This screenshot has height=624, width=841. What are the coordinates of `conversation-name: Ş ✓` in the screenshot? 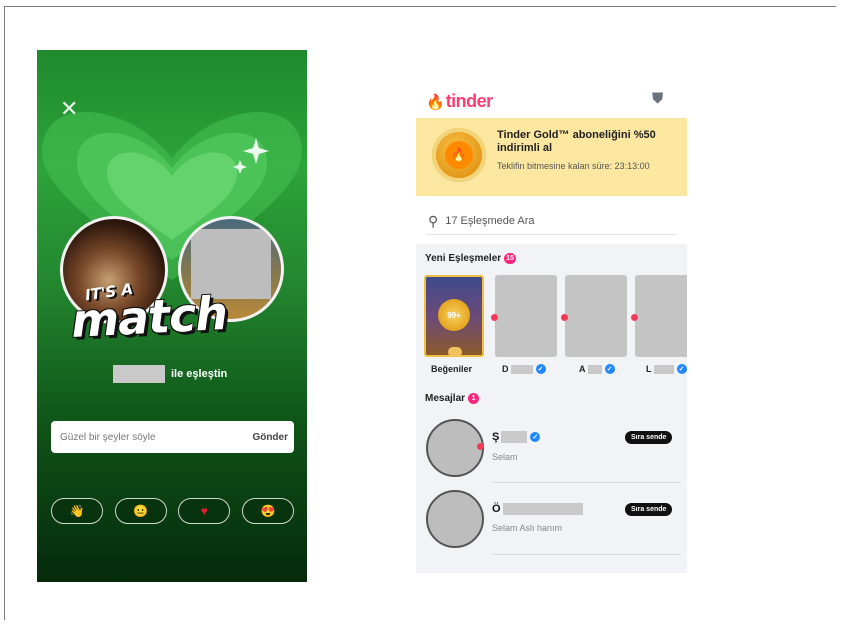 It's located at (516, 437).